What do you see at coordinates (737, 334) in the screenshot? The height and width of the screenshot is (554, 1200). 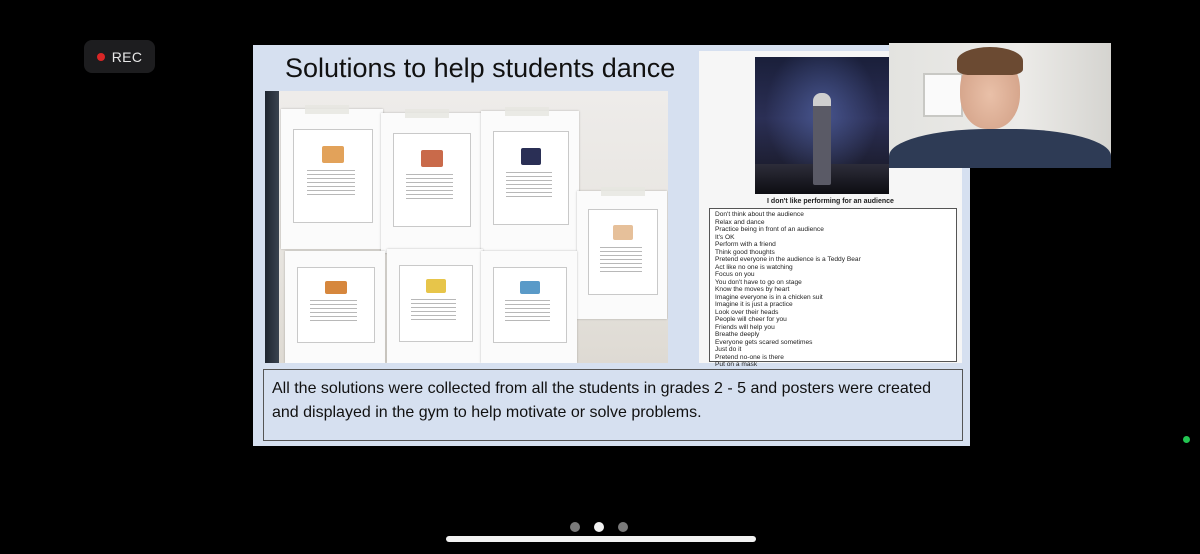 I see `solution-item: Breathe deeply` at bounding box center [737, 334].